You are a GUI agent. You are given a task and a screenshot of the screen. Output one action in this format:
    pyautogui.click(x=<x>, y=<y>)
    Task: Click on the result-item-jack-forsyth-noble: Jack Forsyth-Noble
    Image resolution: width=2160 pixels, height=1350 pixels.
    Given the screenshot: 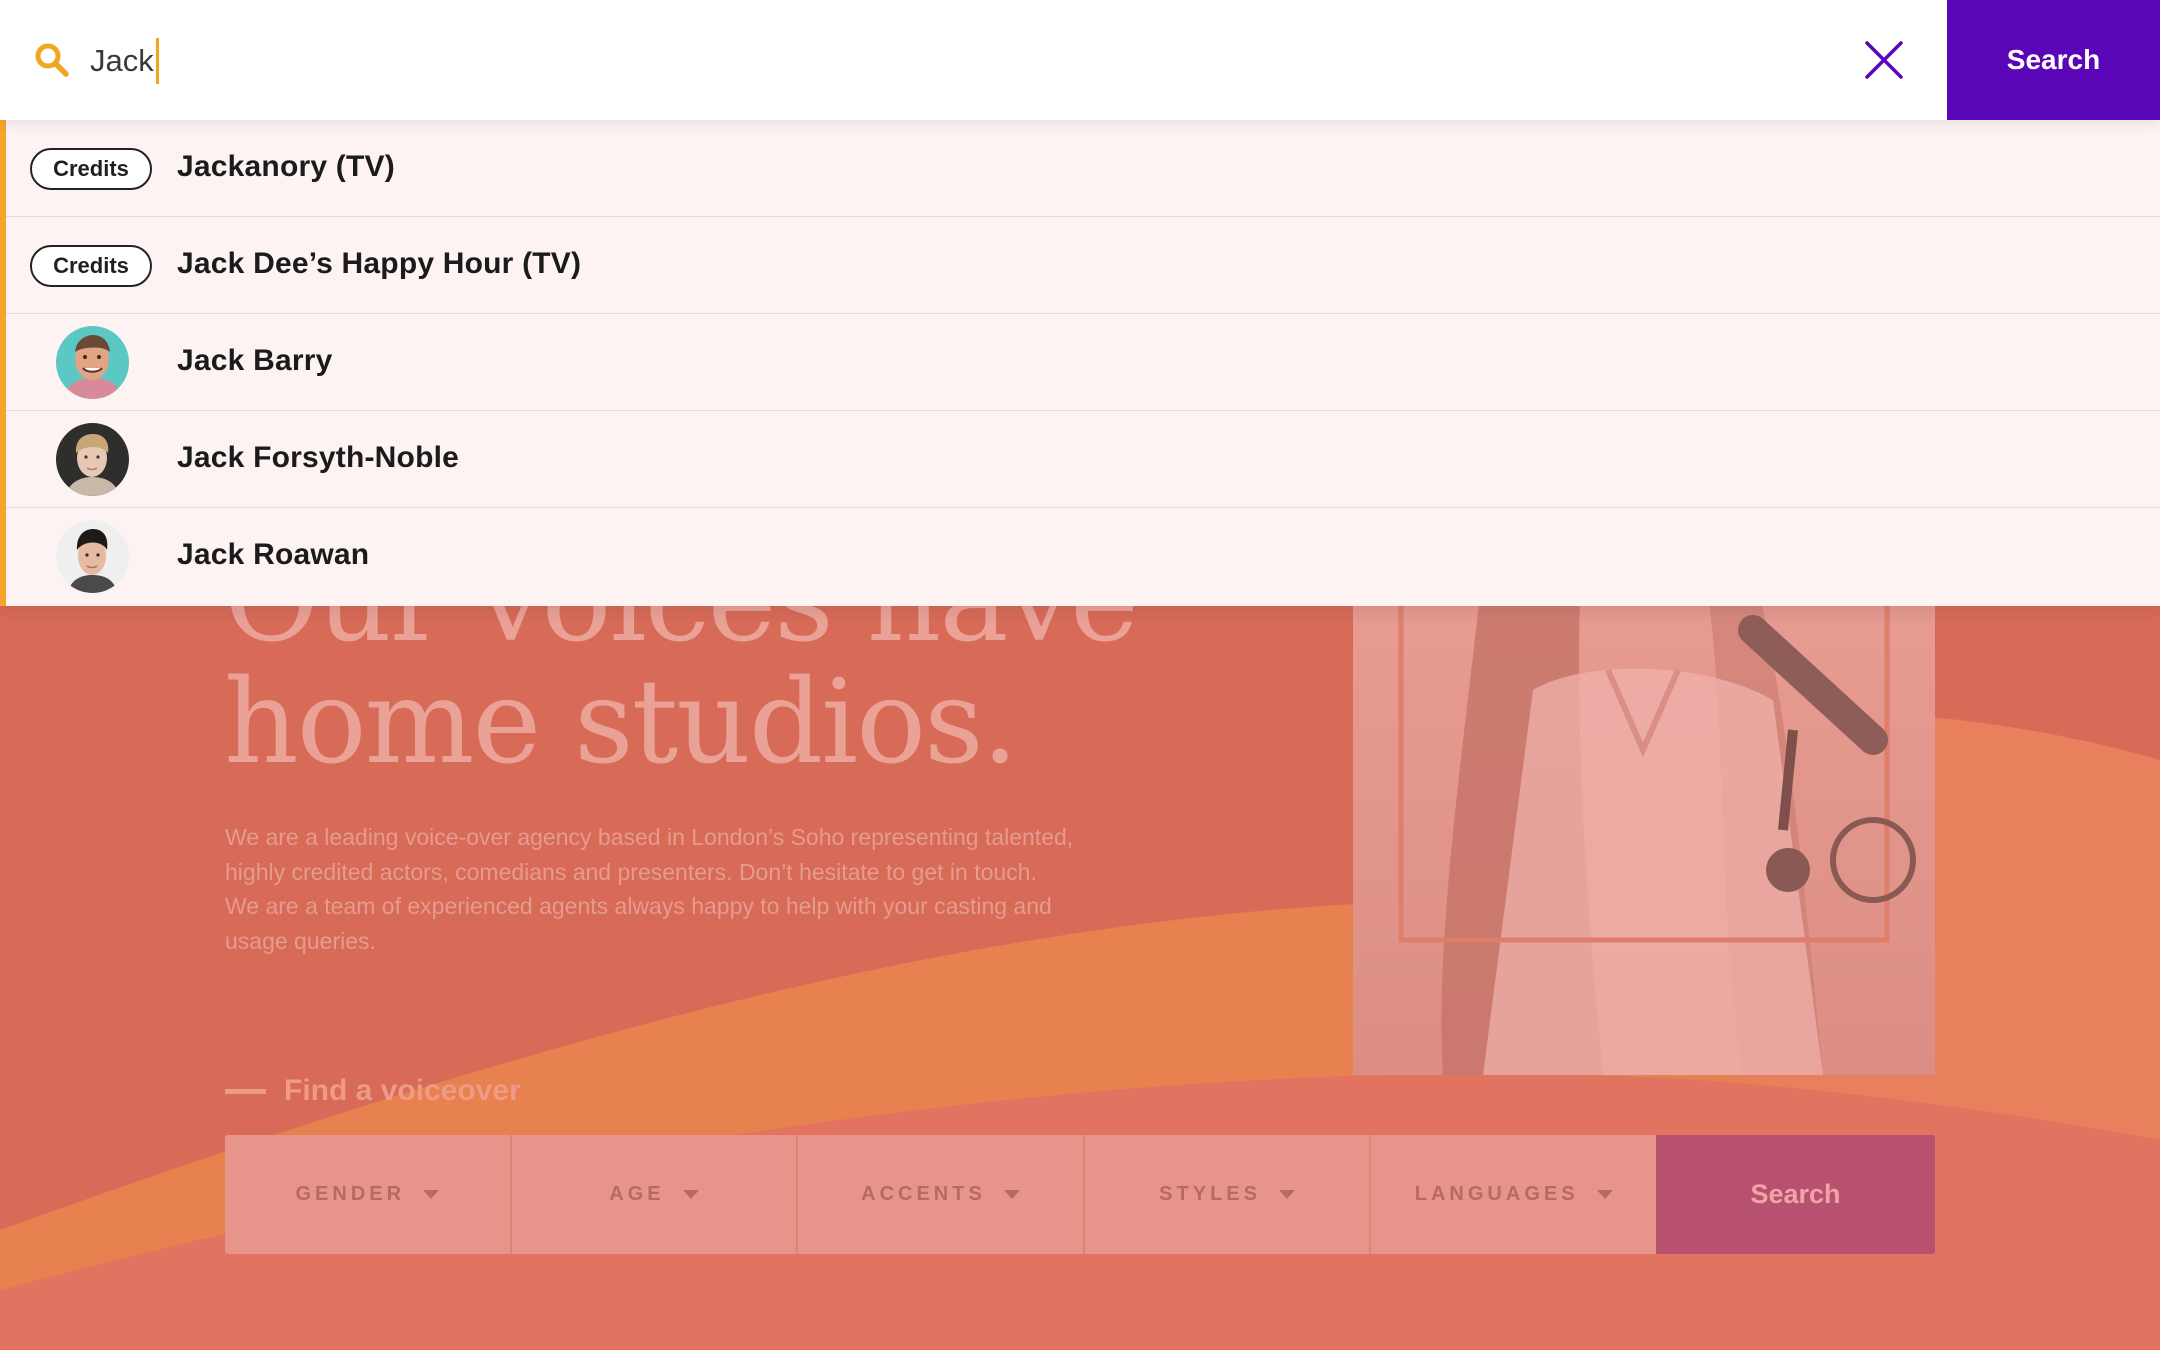 What is the action you would take?
    pyautogui.click(x=1083, y=459)
    